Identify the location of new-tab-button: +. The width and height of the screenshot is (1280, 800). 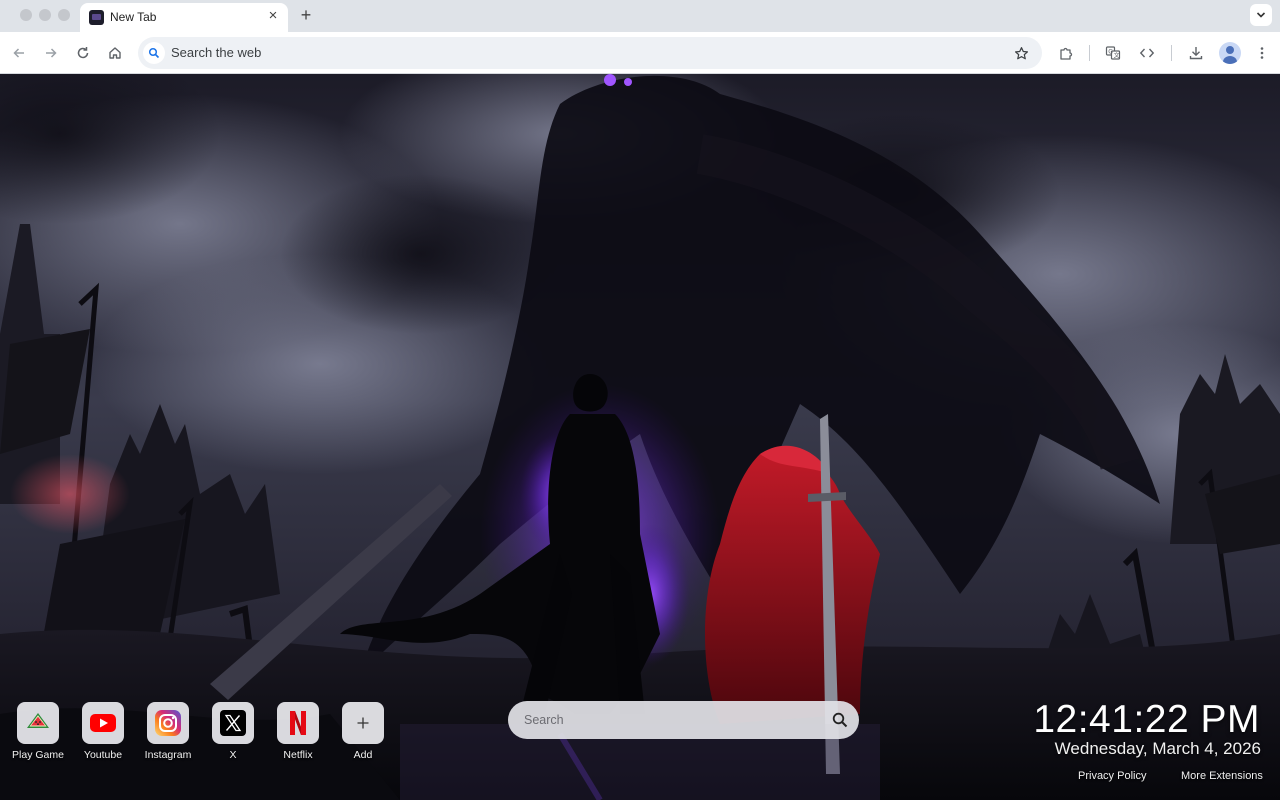
(306, 15).